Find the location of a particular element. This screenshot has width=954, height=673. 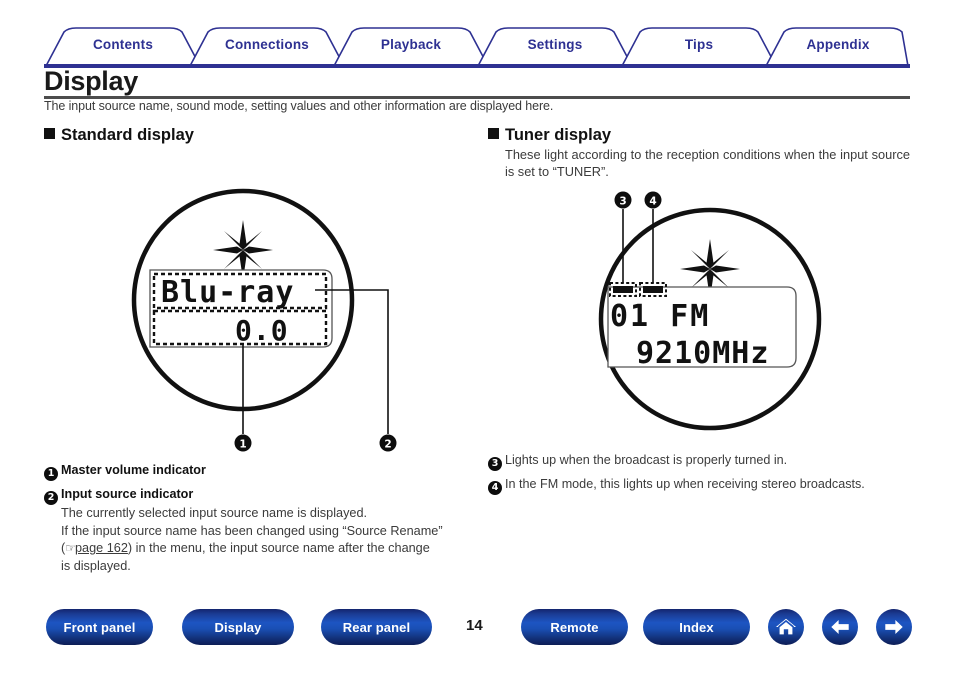

heading-standard-display: Standard display is located at coordinates (119, 135).